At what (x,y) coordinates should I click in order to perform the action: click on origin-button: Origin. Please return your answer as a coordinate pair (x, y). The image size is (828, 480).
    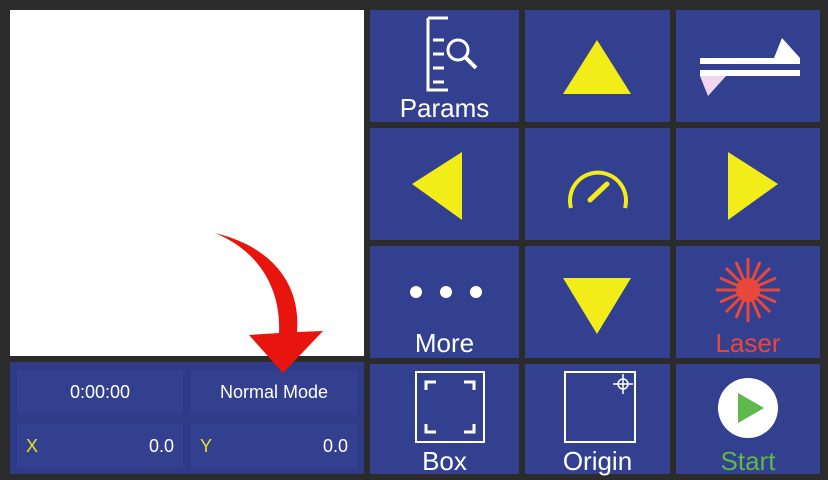
    Looking at the image, I should click on (597, 419).